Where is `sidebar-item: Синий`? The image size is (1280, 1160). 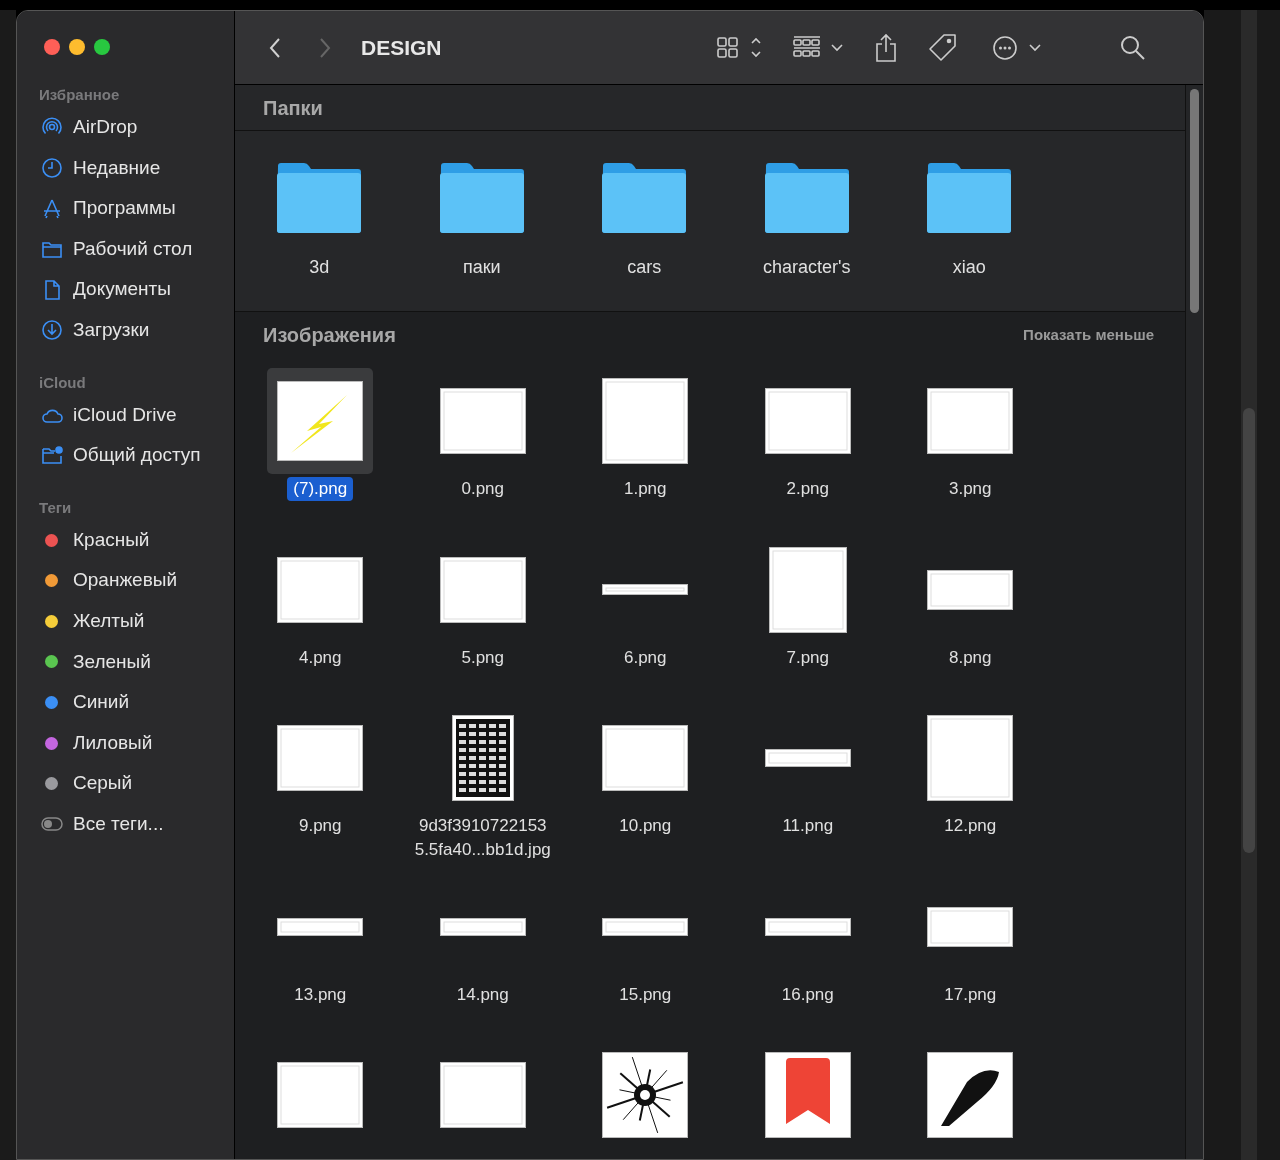
sidebar-item: Синий is located at coordinates (101, 702).